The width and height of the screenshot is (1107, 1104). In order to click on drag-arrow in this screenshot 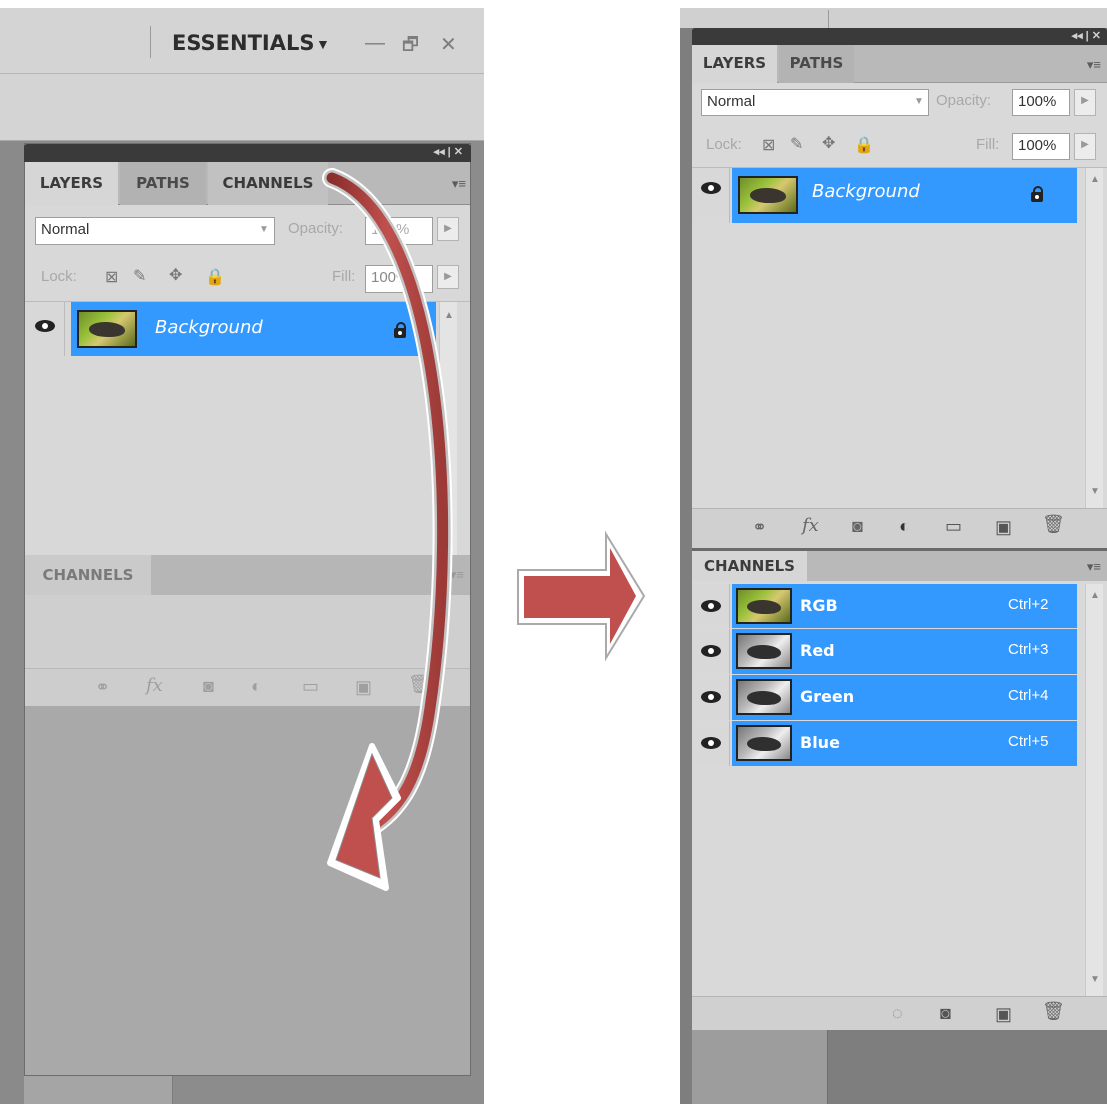, I will do `click(387, 529)`.